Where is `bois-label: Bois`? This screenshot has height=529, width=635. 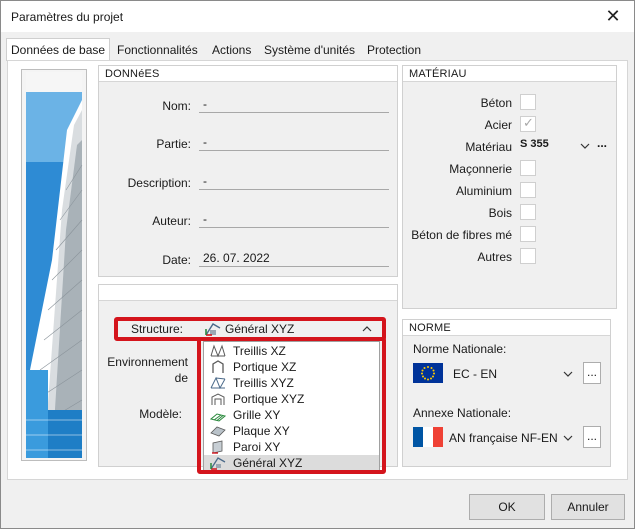
bois-label: Bois is located at coordinates (500, 213).